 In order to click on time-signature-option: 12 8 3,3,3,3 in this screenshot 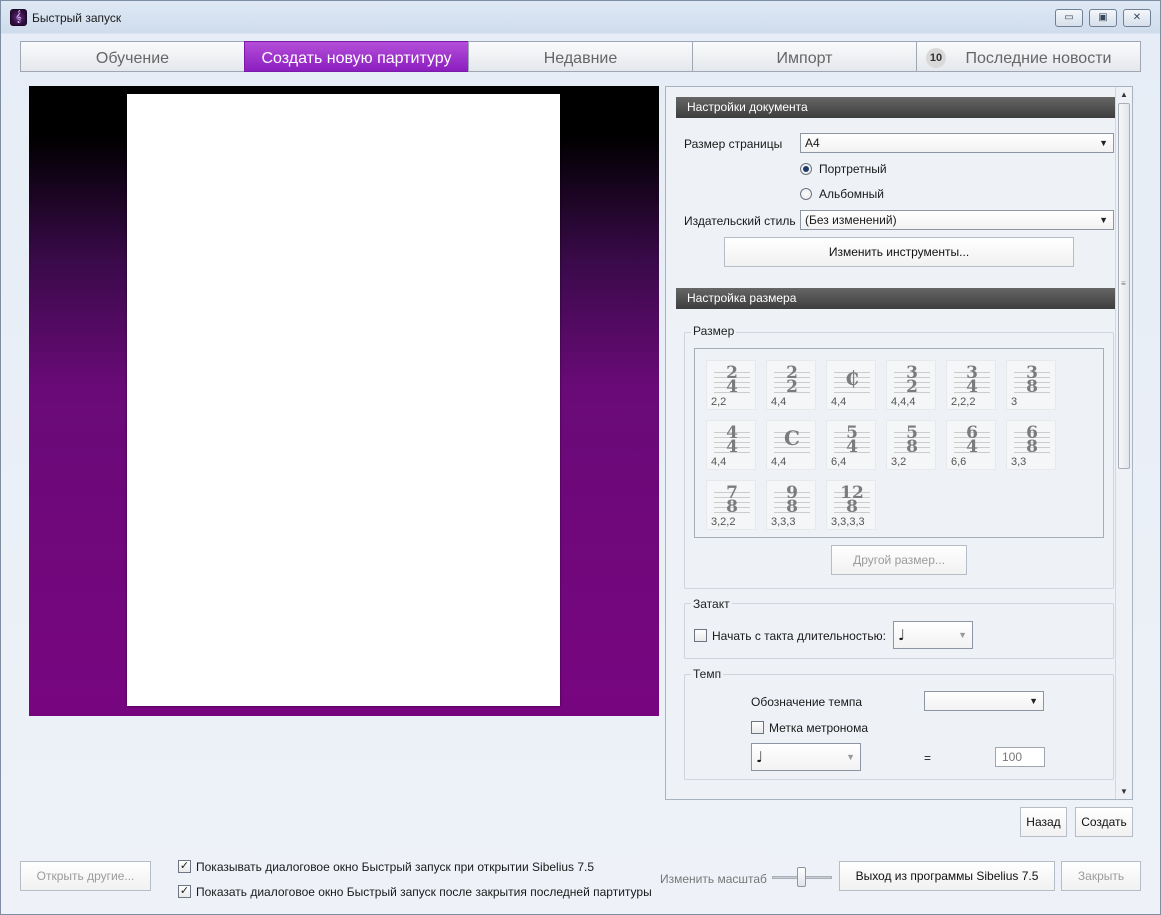, I will do `click(851, 505)`.